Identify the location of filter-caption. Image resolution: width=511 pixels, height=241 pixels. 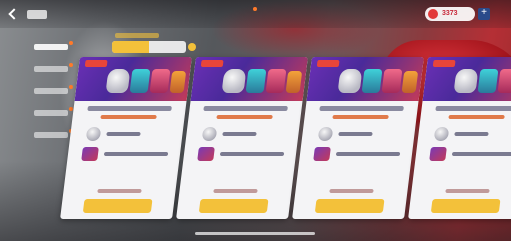
(137, 35).